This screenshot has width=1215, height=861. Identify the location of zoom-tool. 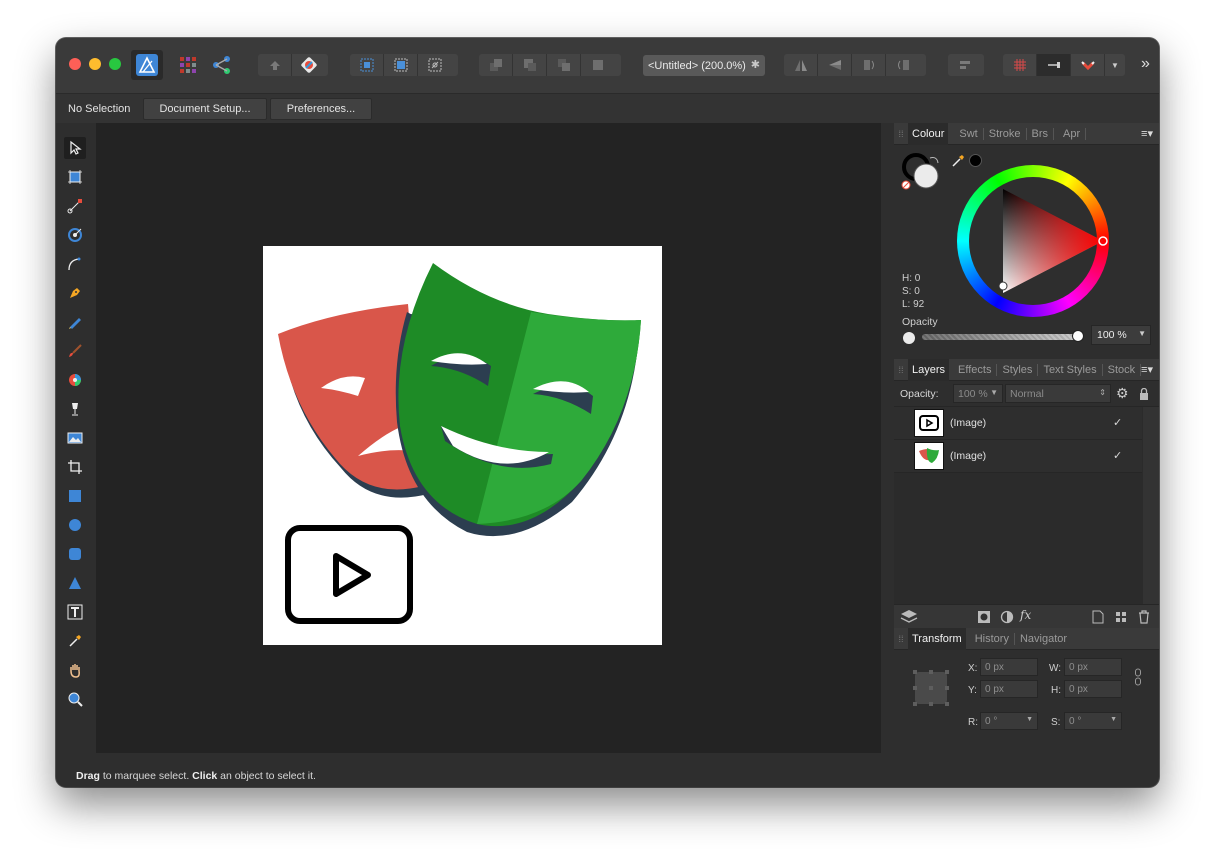
(75, 699).